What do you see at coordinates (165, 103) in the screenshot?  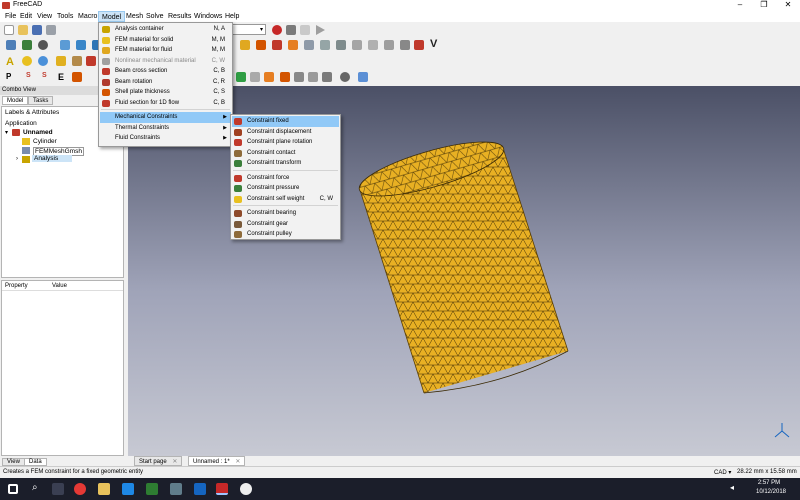 I see `menu-item-fluid-section-for-1d-flow: Fluid section for 1D flow C, B` at bounding box center [165, 103].